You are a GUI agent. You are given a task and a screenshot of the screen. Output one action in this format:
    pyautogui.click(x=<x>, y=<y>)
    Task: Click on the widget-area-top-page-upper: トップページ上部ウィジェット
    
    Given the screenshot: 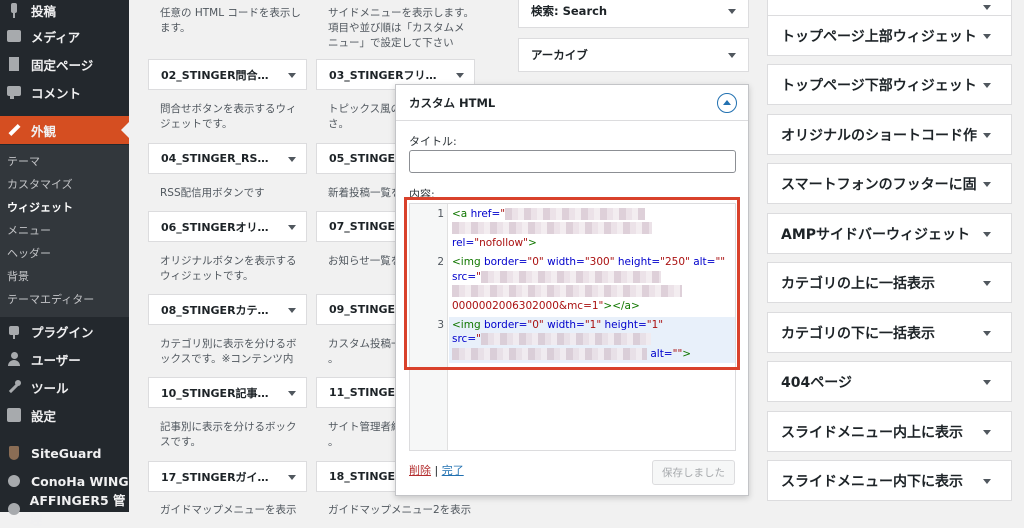 What is the action you would take?
    pyautogui.click(x=889, y=35)
    